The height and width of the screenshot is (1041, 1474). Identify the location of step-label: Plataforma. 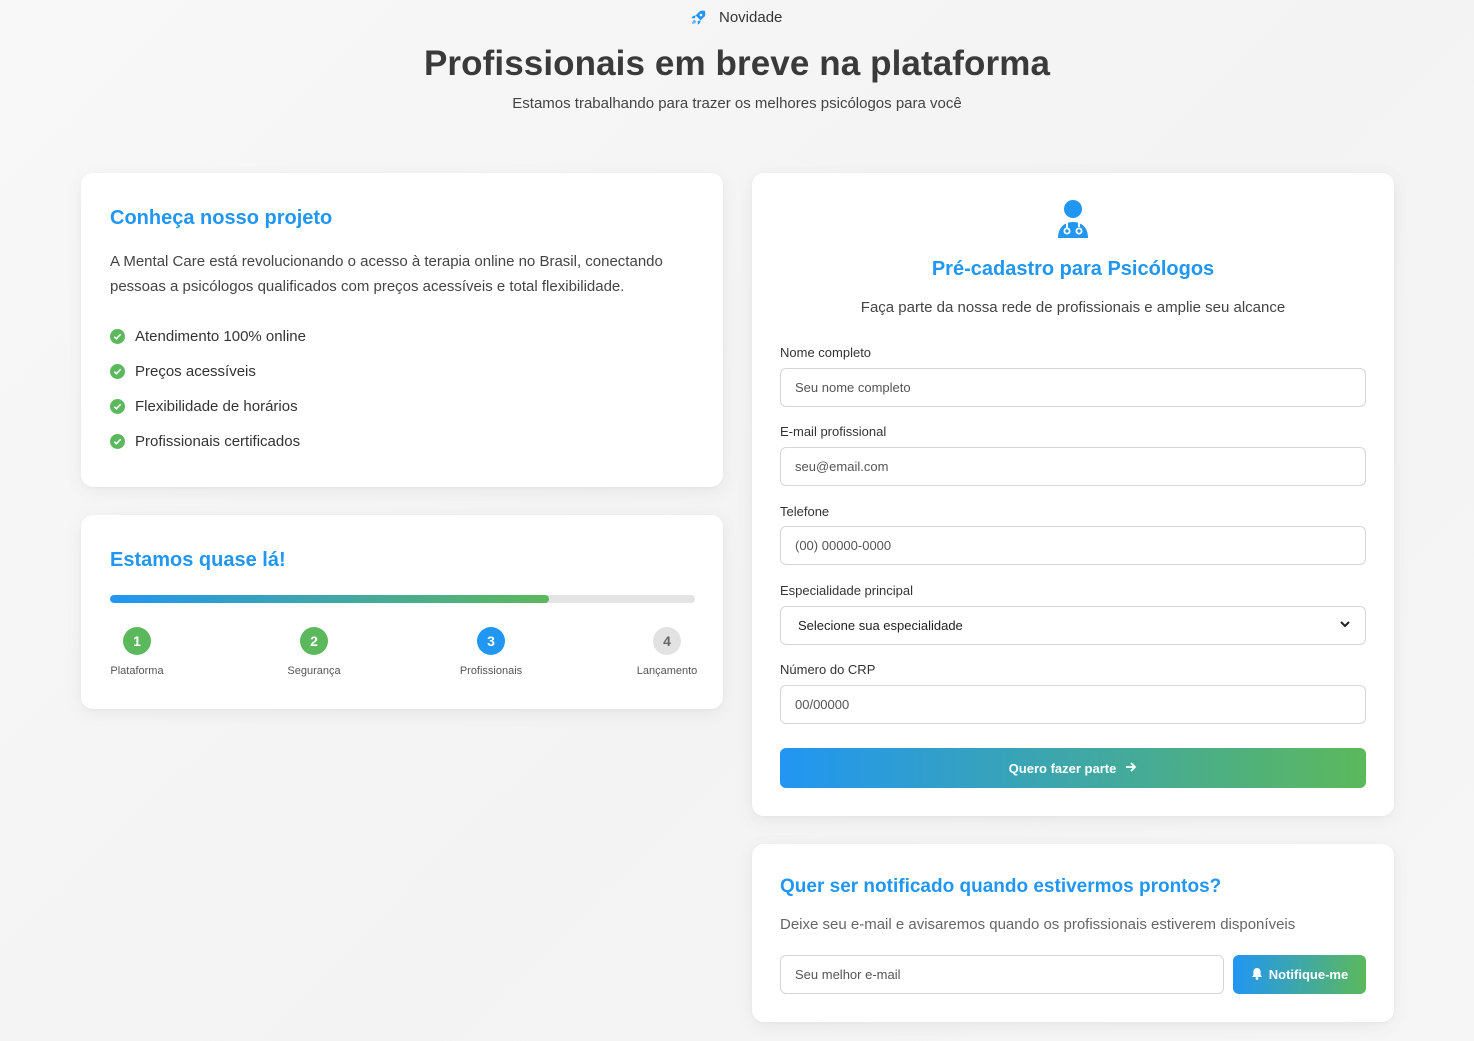
(137, 671).